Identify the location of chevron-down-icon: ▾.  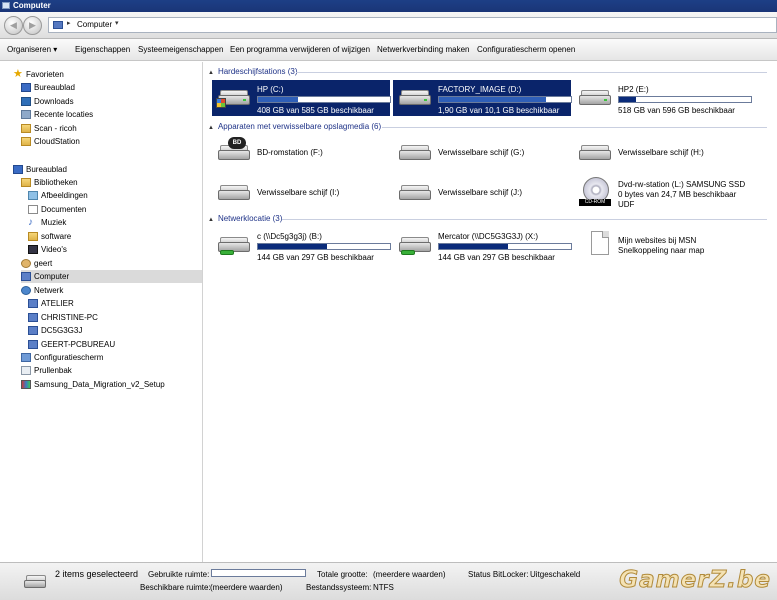
(117, 23).